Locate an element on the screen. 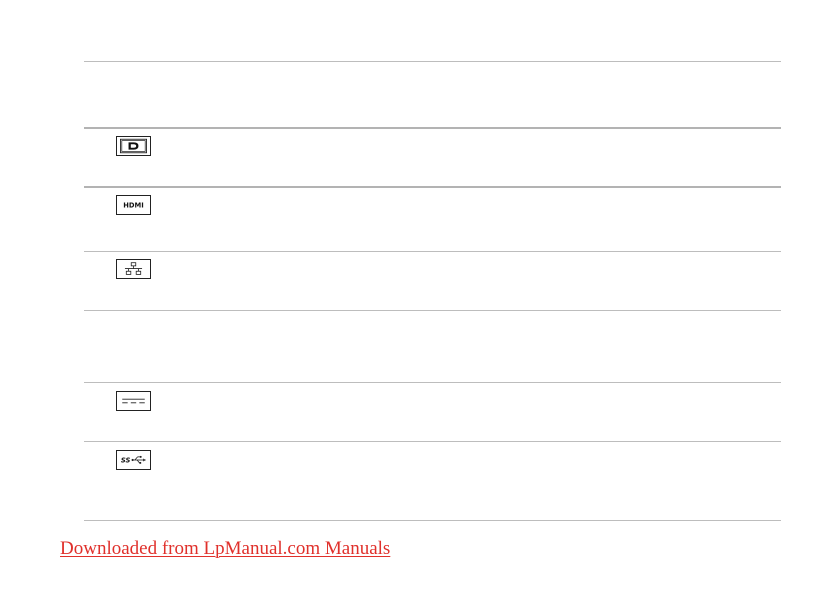  usb3-icon-text: SS is located at coordinates (126, 461).